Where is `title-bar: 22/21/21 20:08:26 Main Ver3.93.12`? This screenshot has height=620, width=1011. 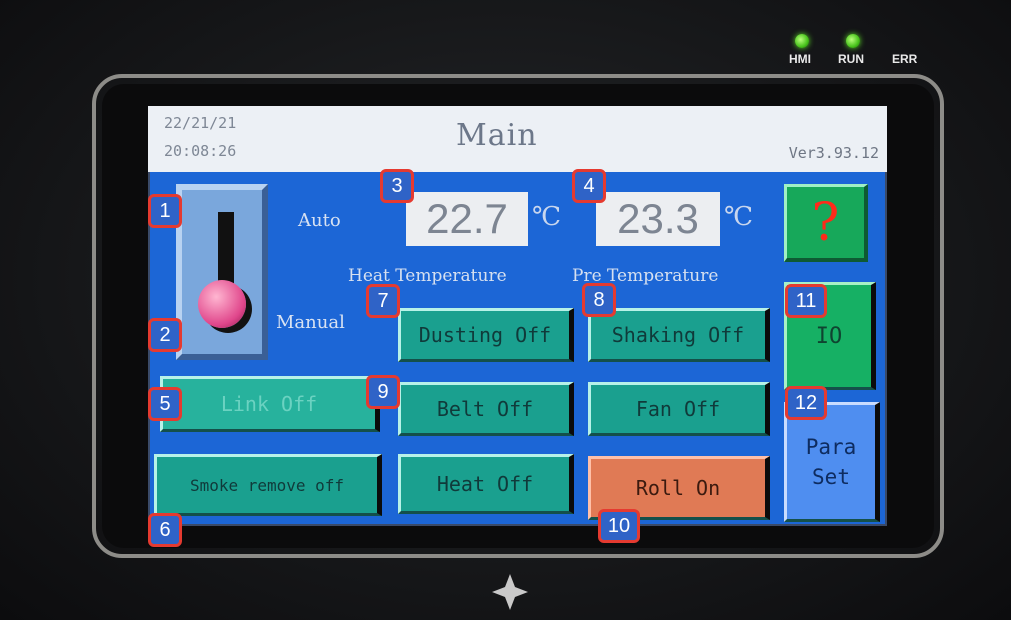 title-bar: 22/21/21 20:08:26 Main Ver3.93.12 is located at coordinates (517, 139).